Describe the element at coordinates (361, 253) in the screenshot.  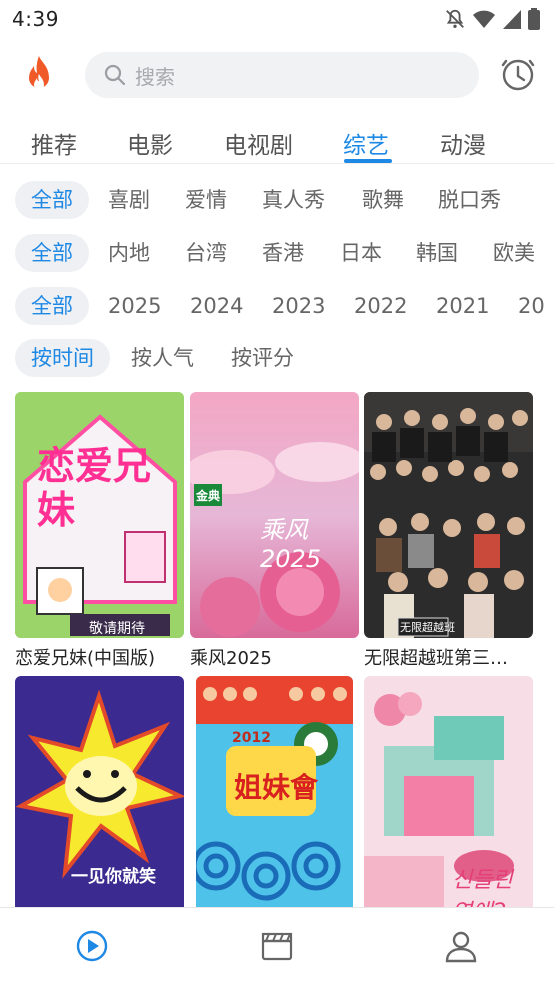
I see `filter-region-japan: 日本` at that location.